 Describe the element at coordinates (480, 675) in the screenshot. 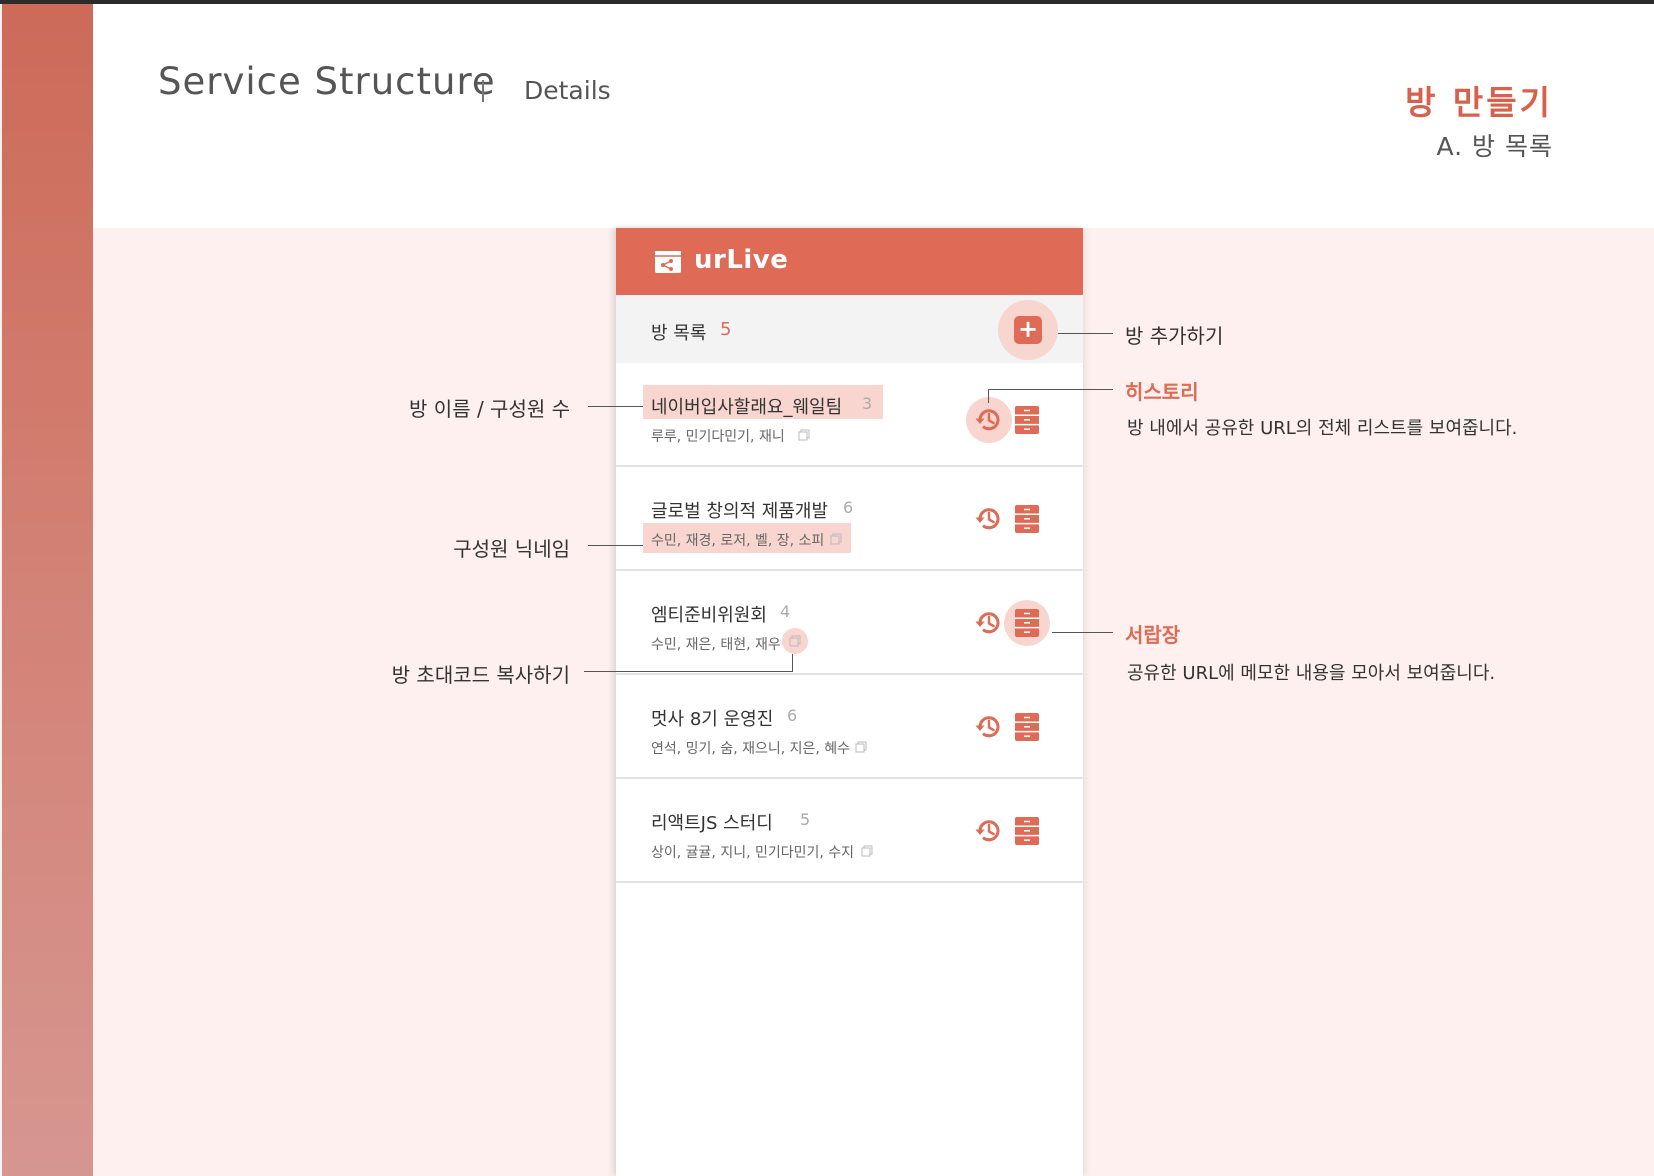

I see `annotation-copy-invite: 방 초대코드 복사하기` at that location.